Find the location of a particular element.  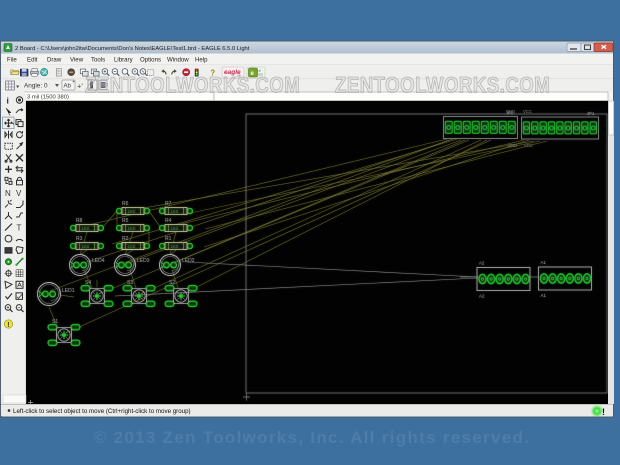

svg-text: Angle: is located at coordinates (33, 86).